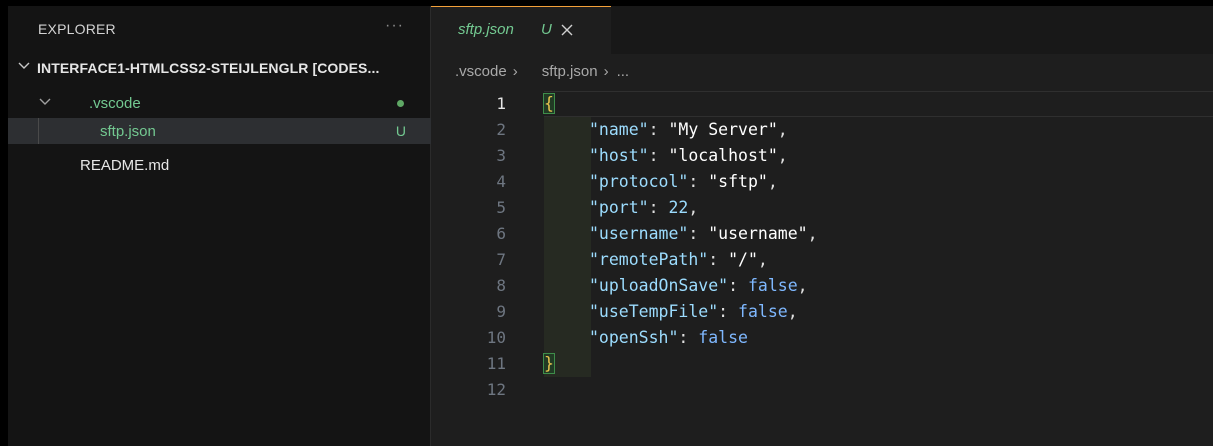 The image size is (1213, 446). Describe the element at coordinates (822, 30) in the screenshot. I see `tab-bar: sftp.json U` at that location.